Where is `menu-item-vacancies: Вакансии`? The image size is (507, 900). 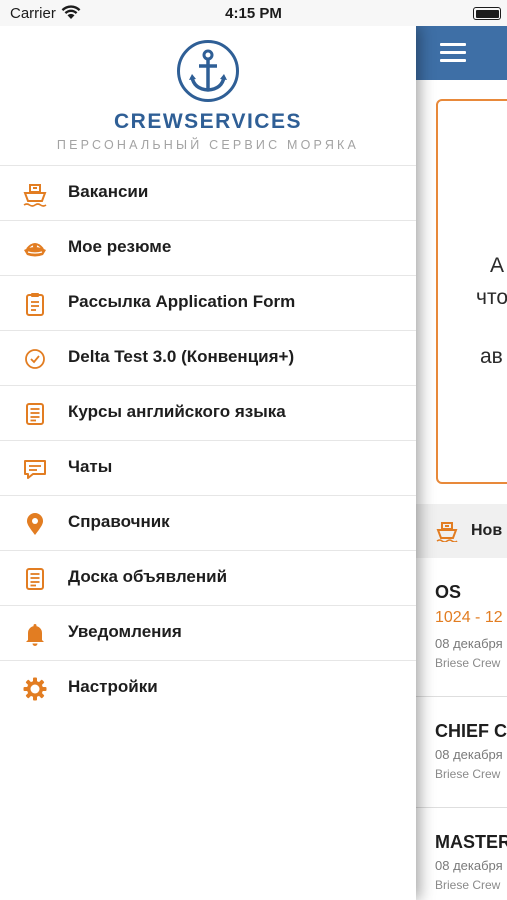 menu-item-vacancies: Вакансии is located at coordinates (208, 192).